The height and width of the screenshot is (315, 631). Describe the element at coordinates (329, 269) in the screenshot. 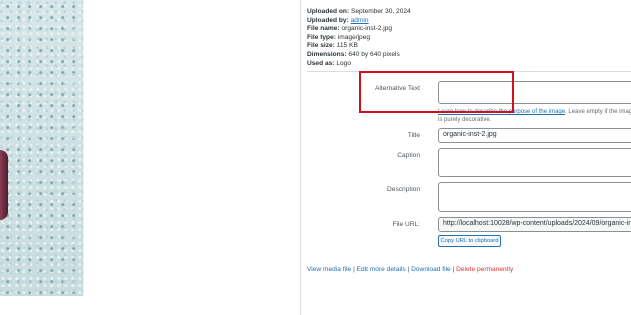

I see `view-media-file-link: View media file` at that location.